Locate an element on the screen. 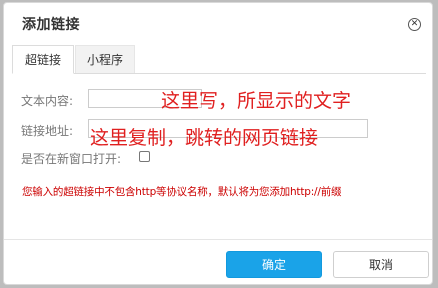  ok-button: 确定 is located at coordinates (274, 264).